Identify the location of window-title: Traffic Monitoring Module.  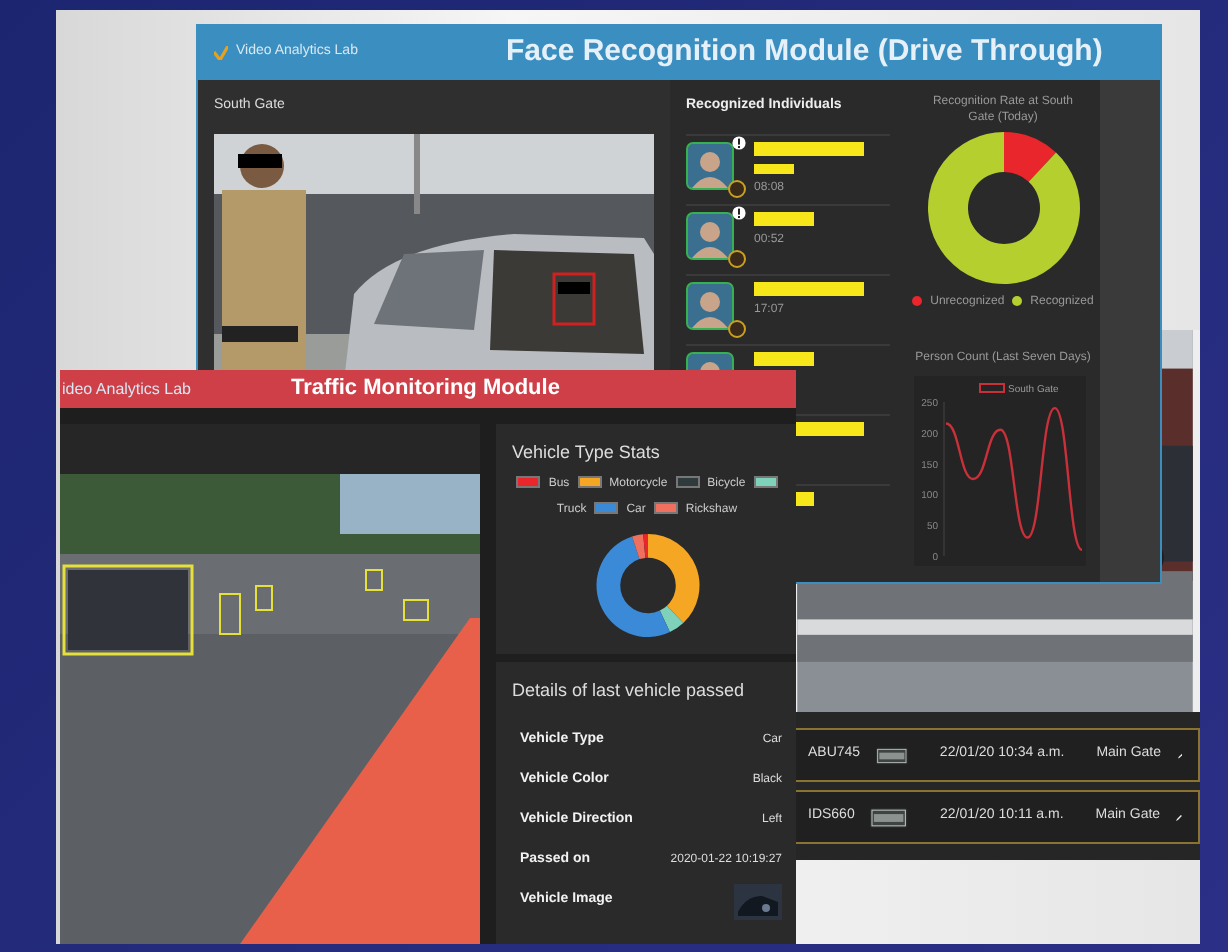
(425, 389).